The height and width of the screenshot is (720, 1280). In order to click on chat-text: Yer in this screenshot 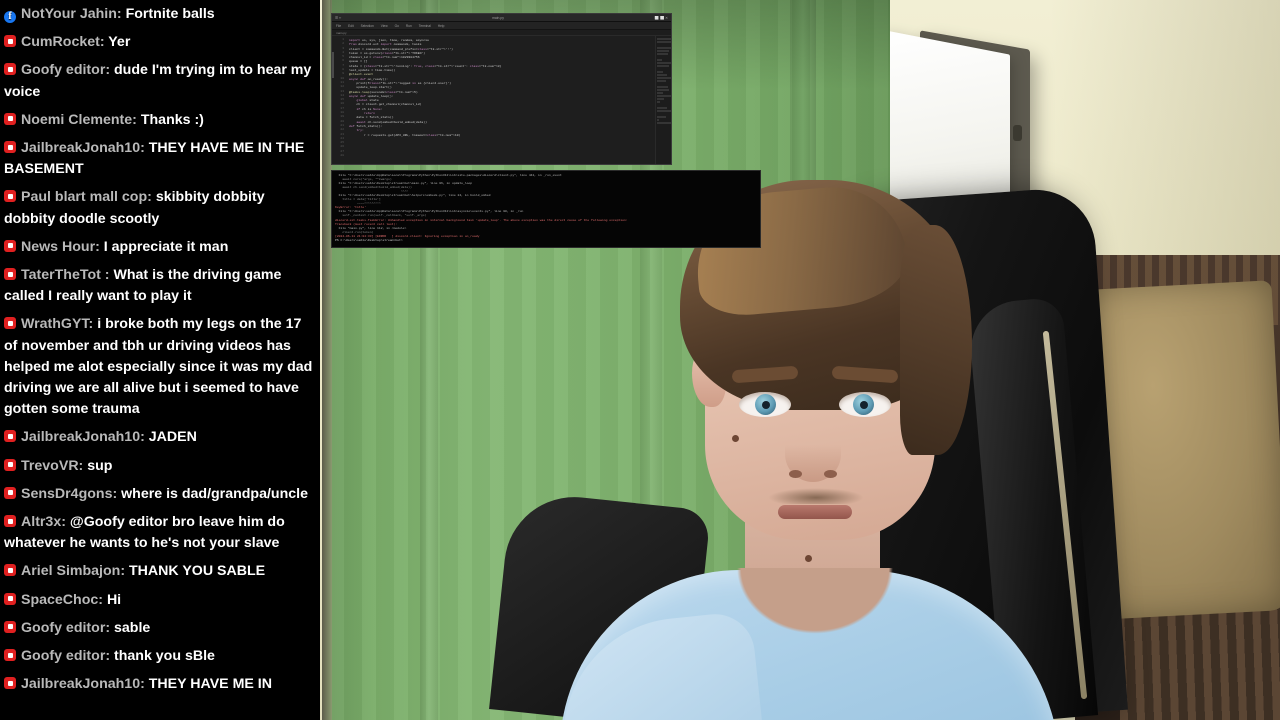, I will do `click(119, 42)`.